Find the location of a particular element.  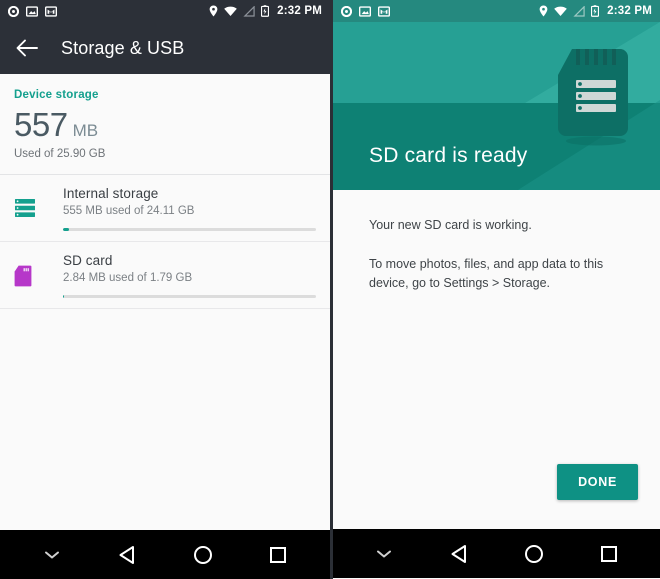

device-storage-usage: 557 MB is located at coordinates (165, 121).